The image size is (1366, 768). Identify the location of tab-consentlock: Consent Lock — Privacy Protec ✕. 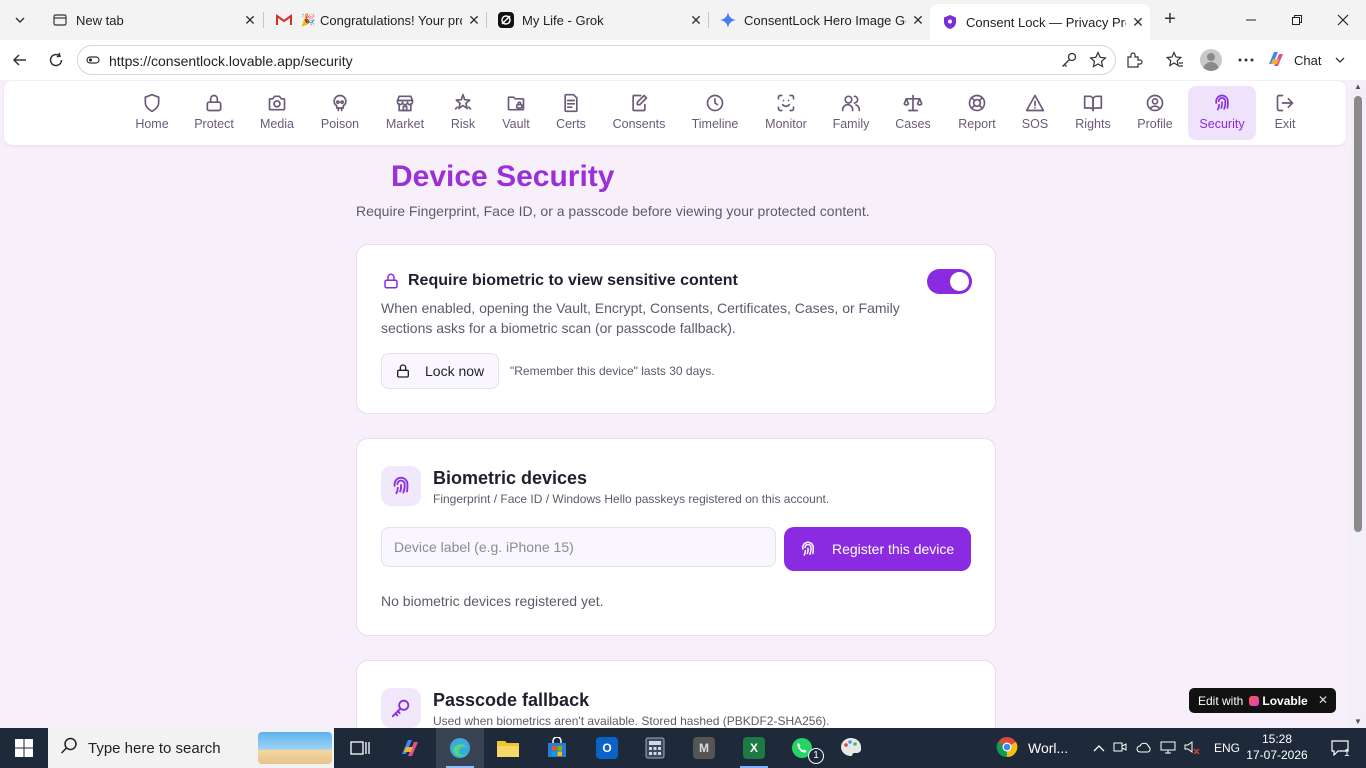
(1040, 22).